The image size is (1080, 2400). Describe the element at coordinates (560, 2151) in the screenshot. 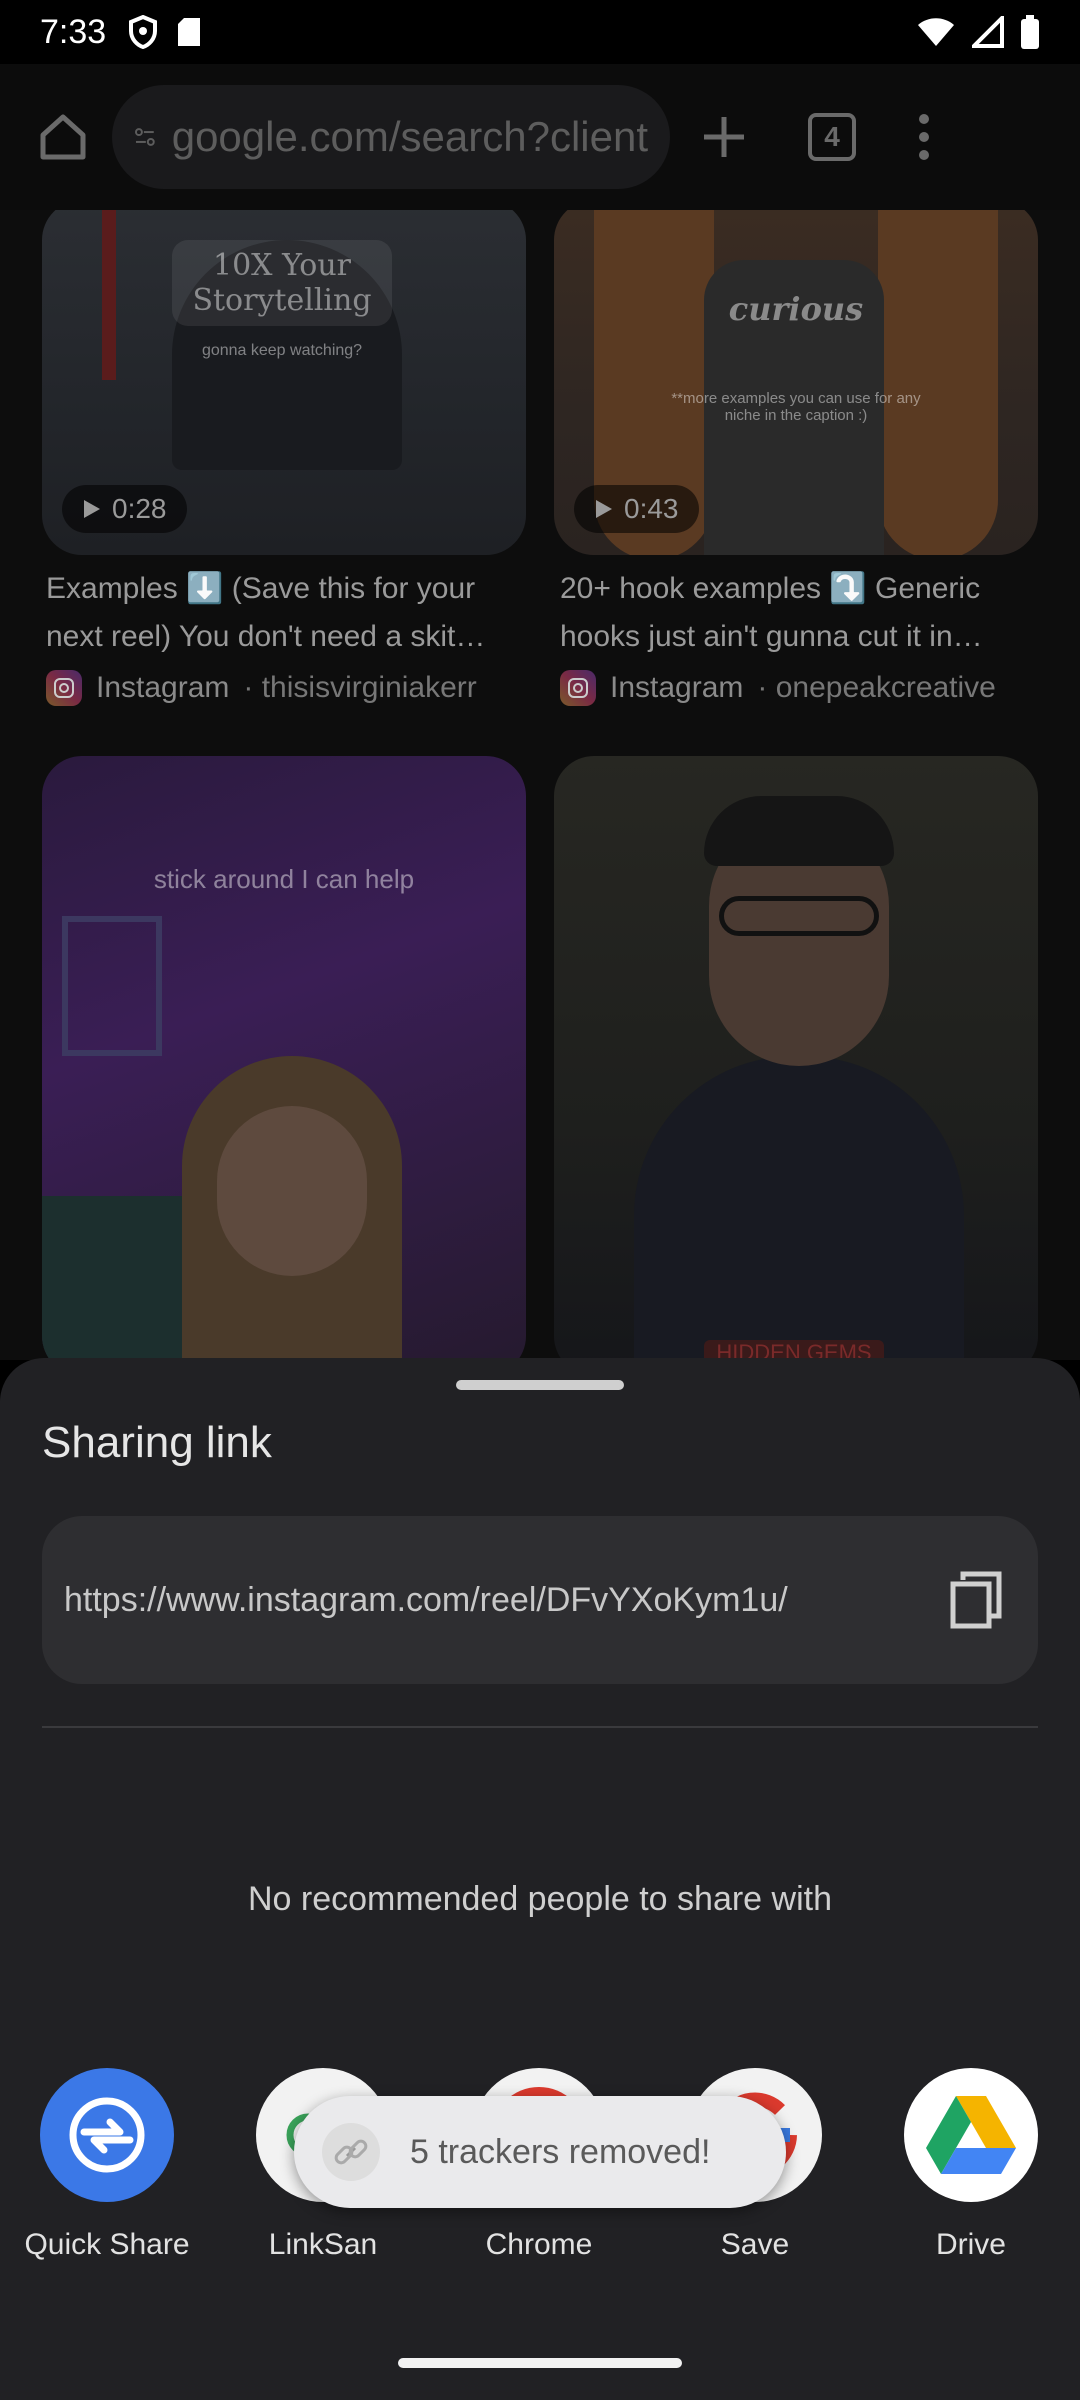

I see `toast-message: 5 trackers removed!` at that location.